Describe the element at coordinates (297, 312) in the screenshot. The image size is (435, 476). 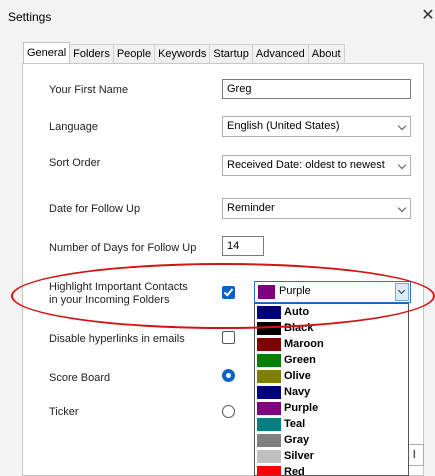
I see `color-option-label: Auto` at that location.